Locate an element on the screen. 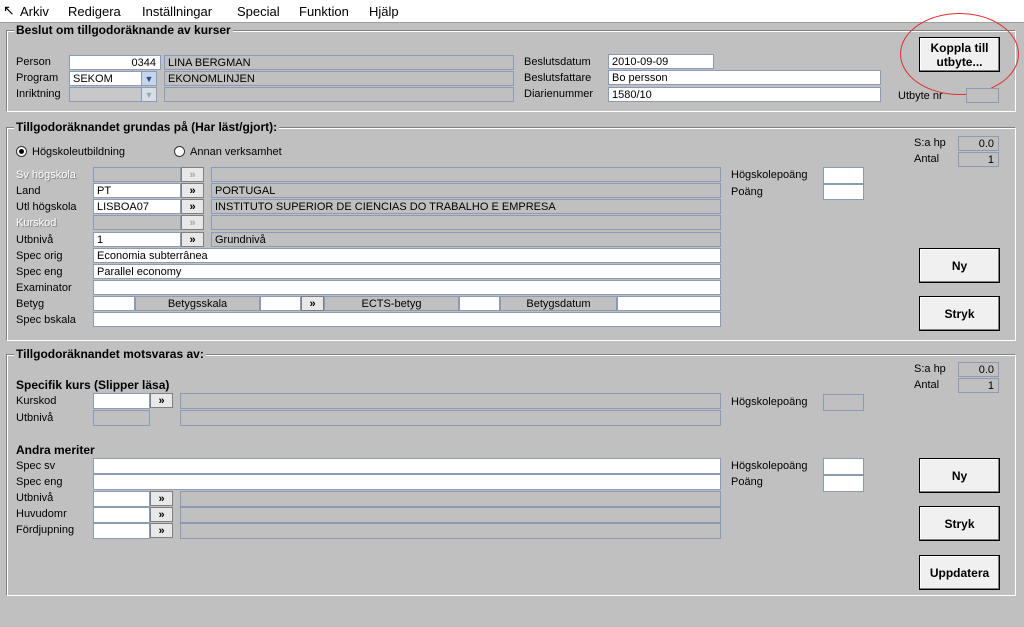  andra-meriter-title: Andra meriter is located at coordinates (55, 450).